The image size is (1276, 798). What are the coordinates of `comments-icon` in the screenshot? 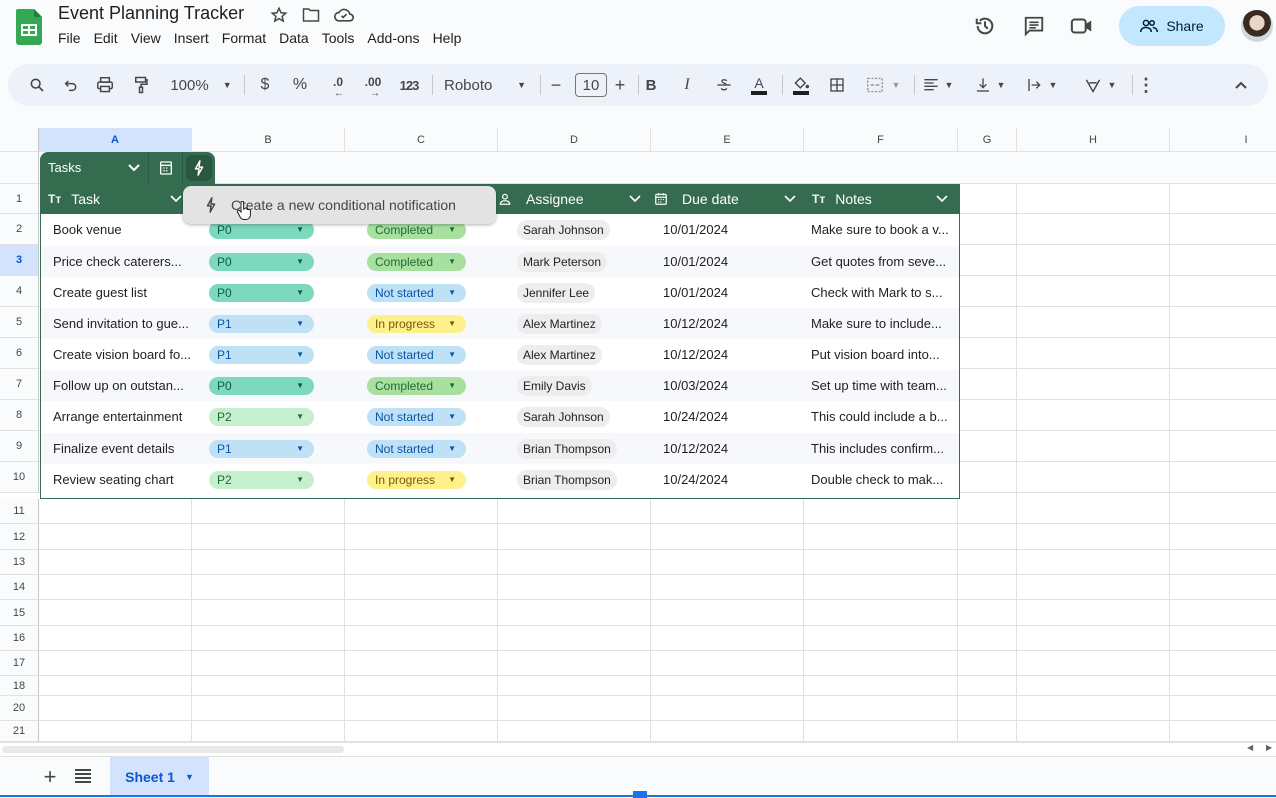 It's located at (1034, 26).